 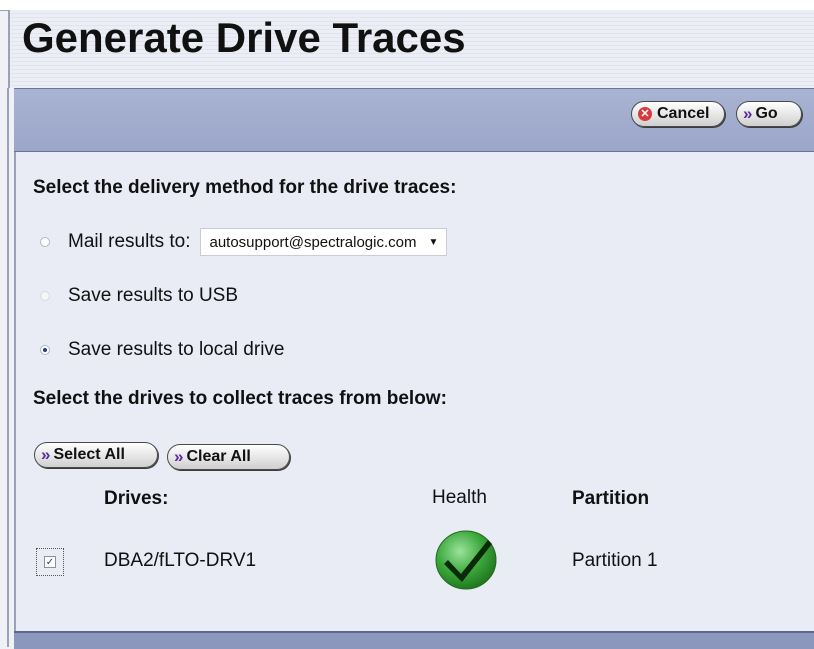 What do you see at coordinates (244, 37) in the screenshot?
I see `page-title: Generate Drive Traces` at bounding box center [244, 37].